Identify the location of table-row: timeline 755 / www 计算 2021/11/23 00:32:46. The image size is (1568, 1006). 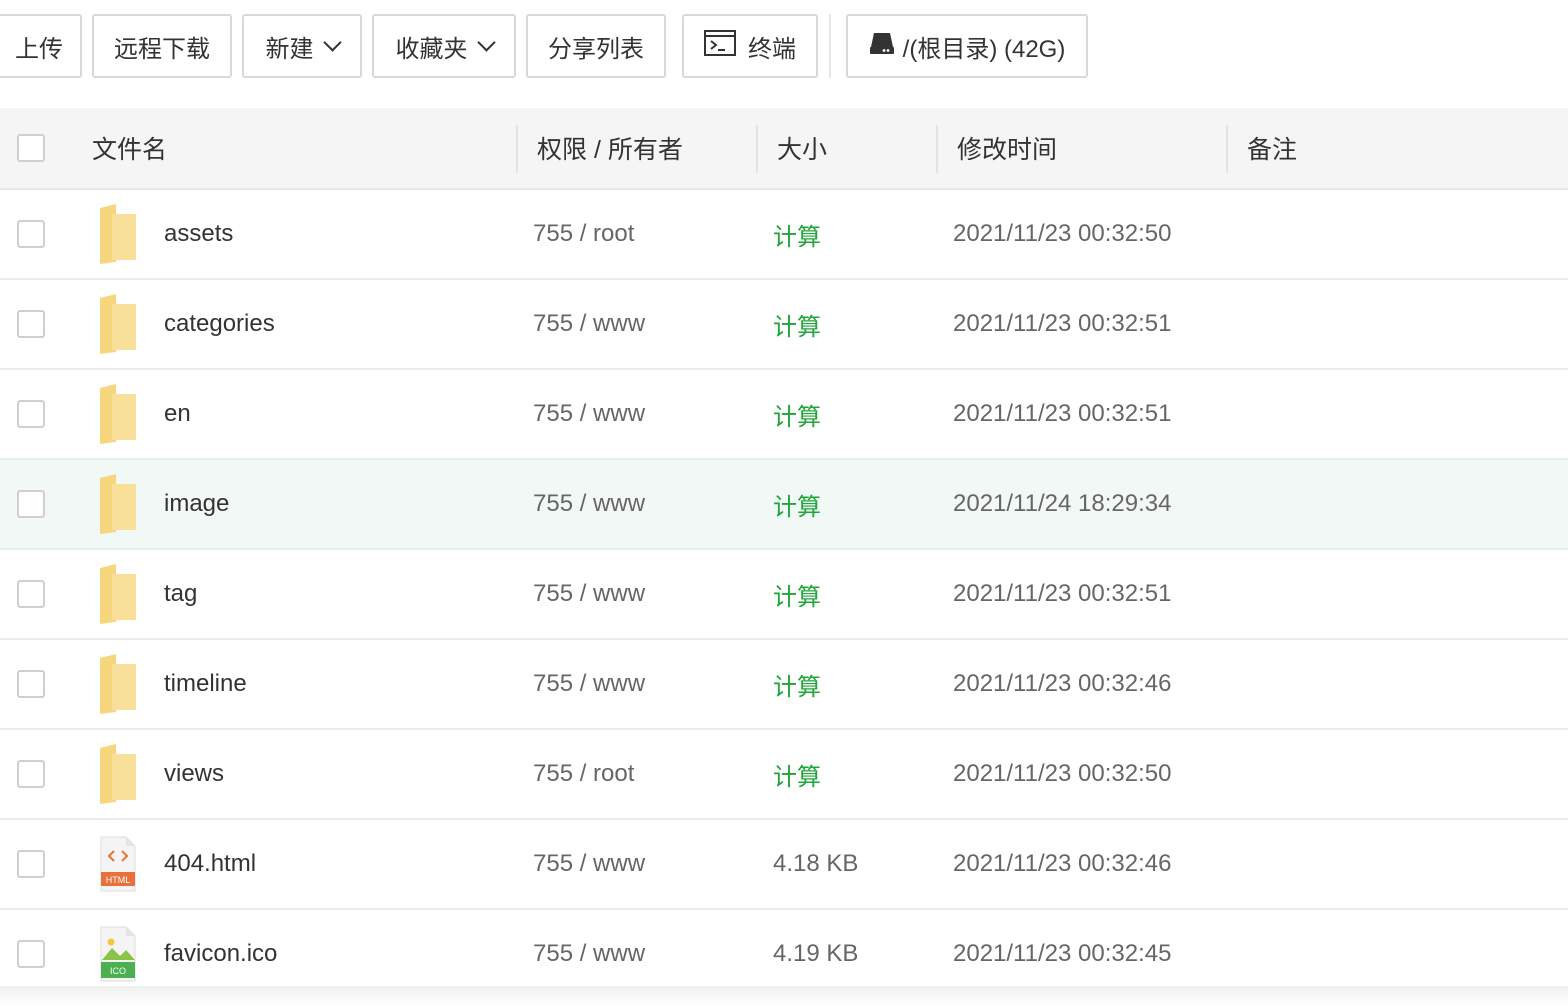
(784, 685).